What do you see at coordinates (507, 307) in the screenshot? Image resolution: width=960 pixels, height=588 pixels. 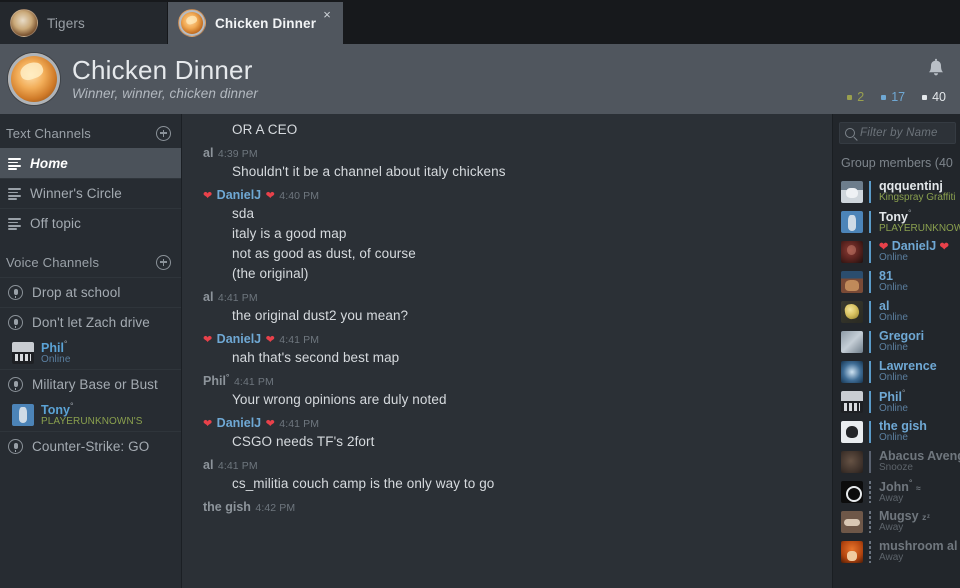 I see `message-row: al 4:41 PM the original dust2 you mean?` at bounding box center [507, 307].